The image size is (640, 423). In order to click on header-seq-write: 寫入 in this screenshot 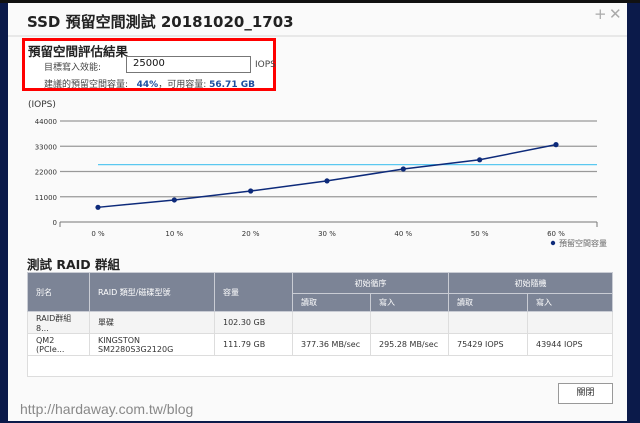, I will do `click(409, 302)`.